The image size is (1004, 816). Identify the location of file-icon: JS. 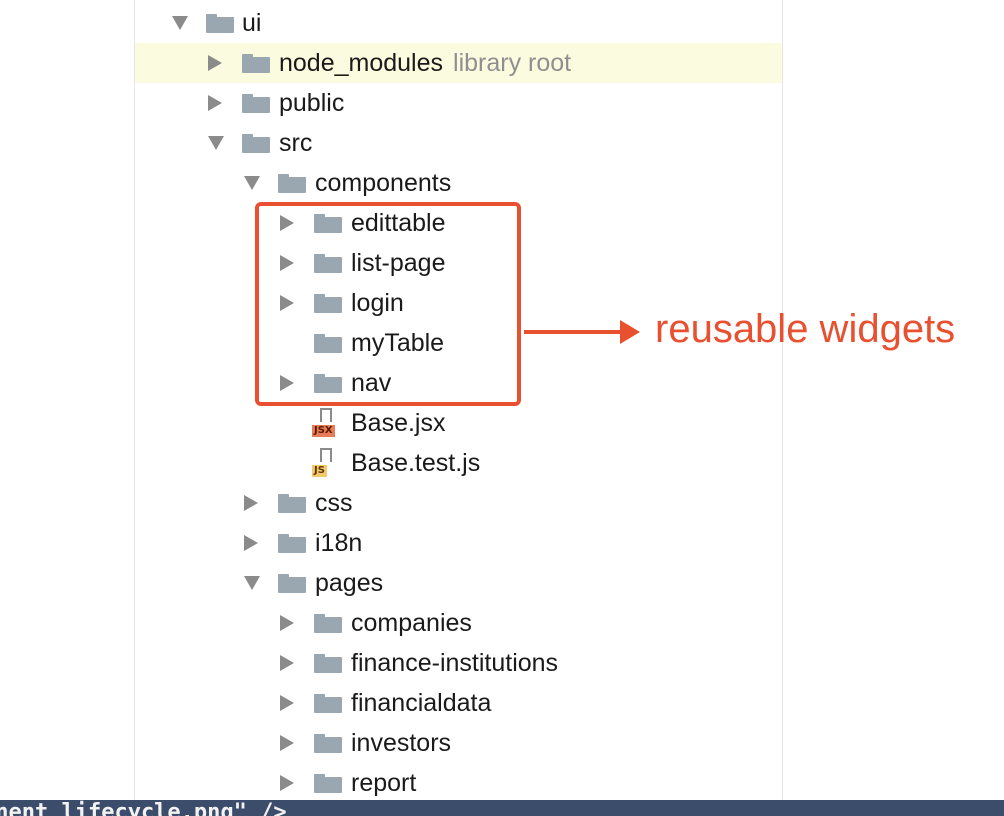
(327, 463).